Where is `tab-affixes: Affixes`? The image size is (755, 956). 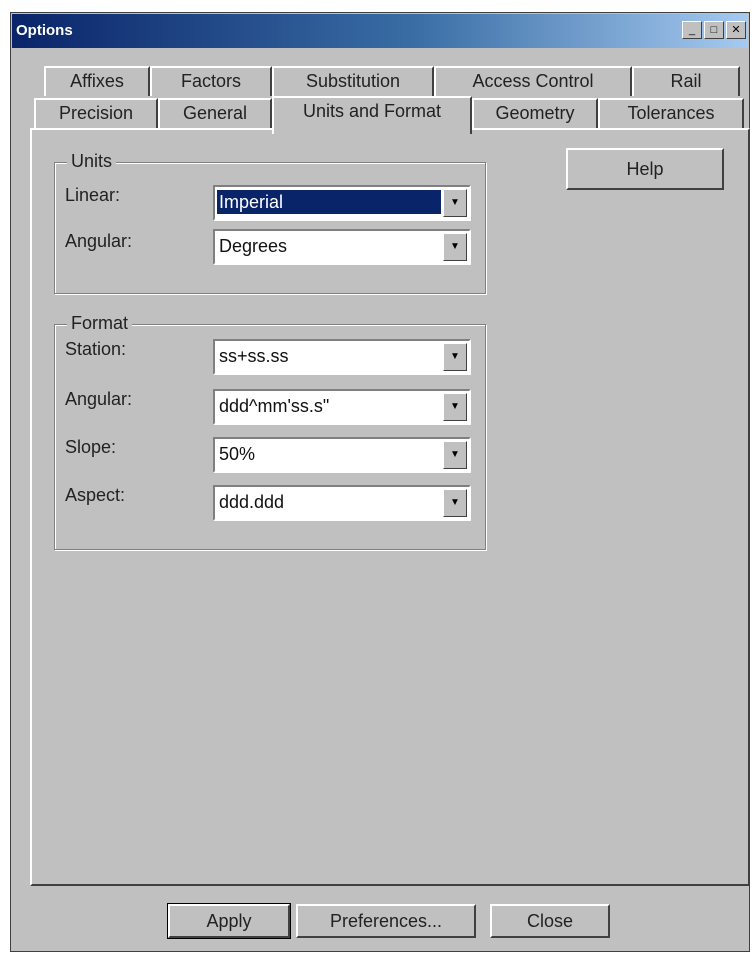 tab-affixes: Affixes is located at coordinates (97, 81).